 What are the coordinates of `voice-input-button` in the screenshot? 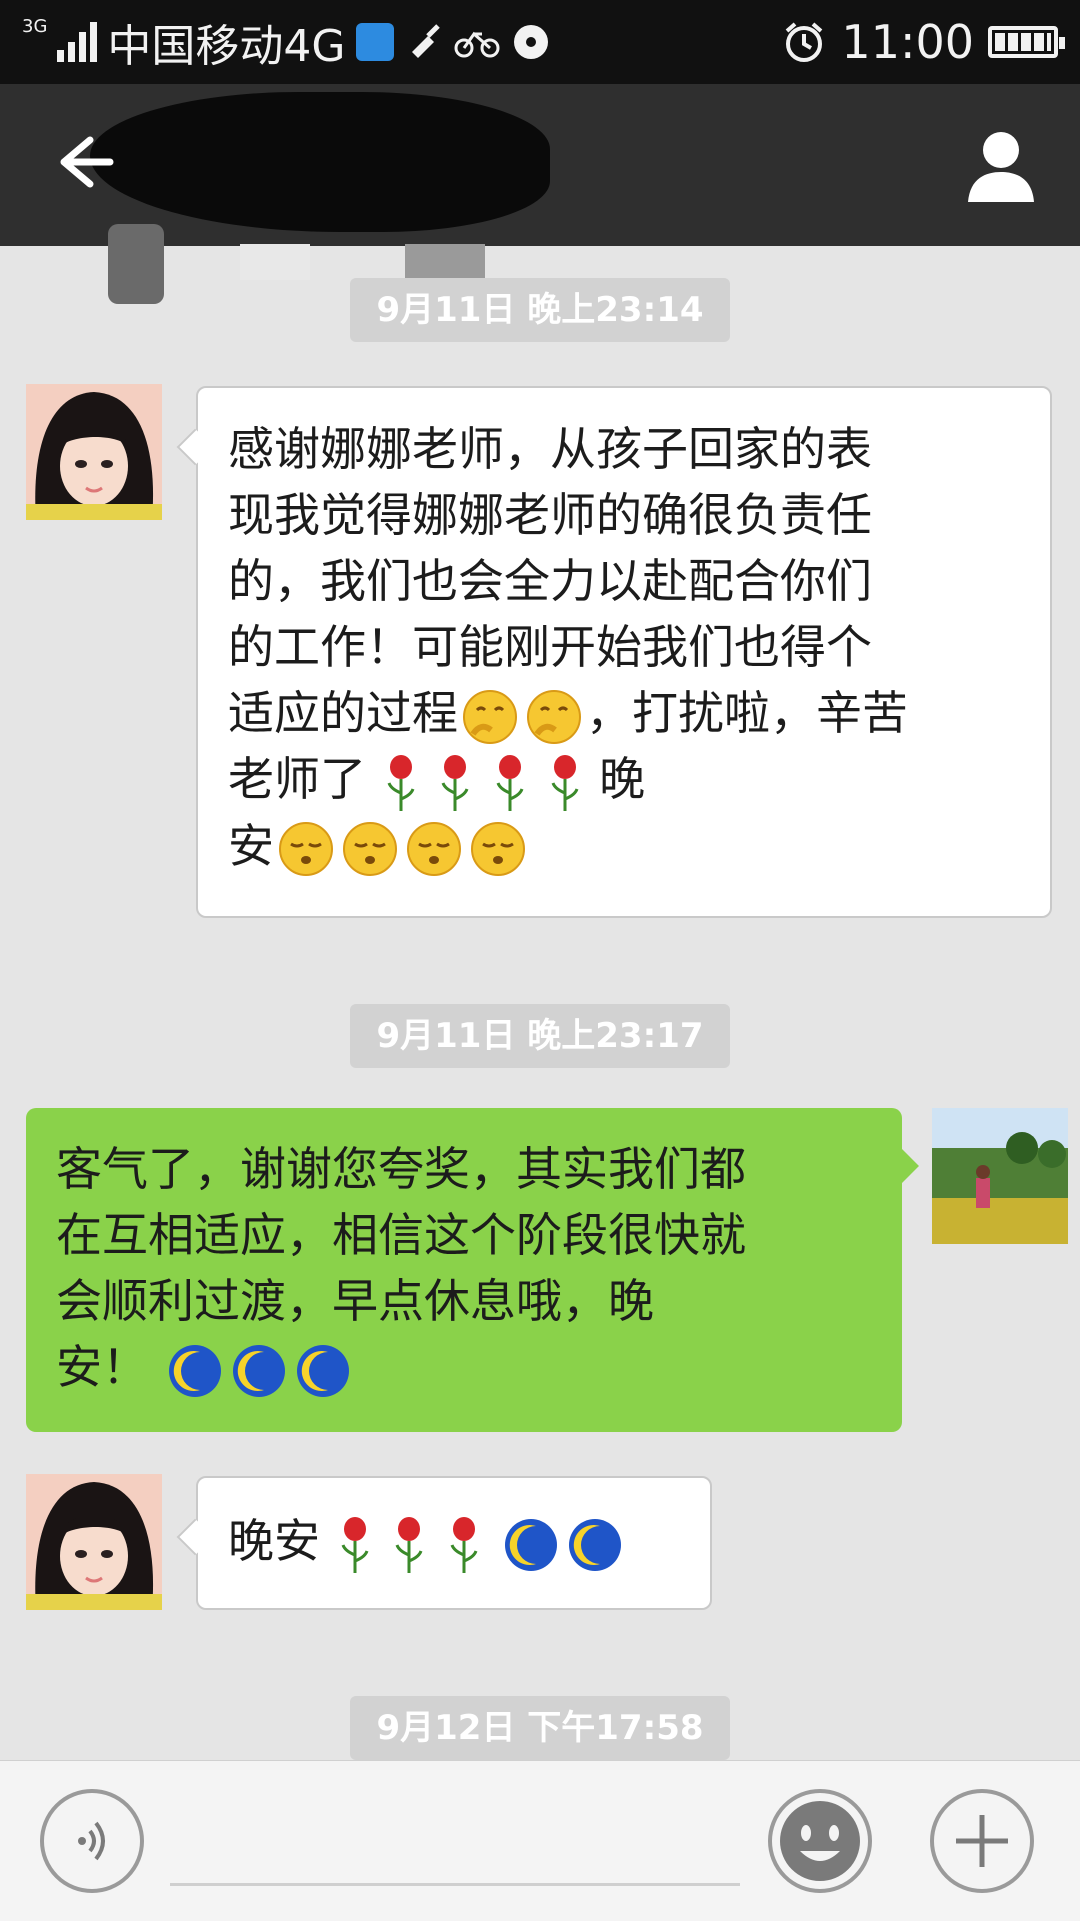 It's located at (92, 1841).